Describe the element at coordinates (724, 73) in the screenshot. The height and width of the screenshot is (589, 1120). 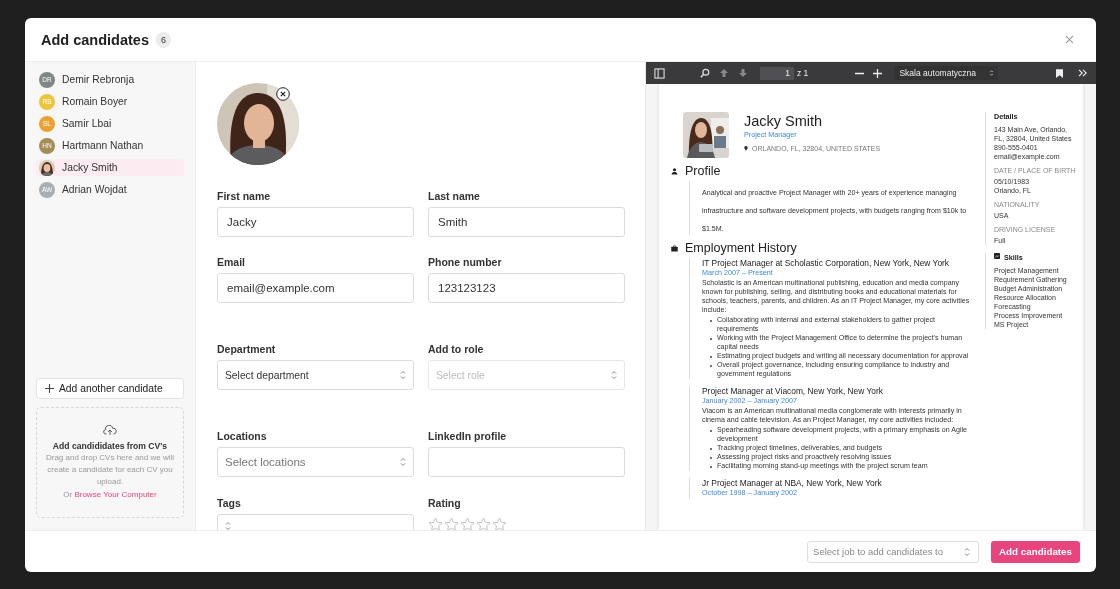
I see `arrow-up-icon` at that location.